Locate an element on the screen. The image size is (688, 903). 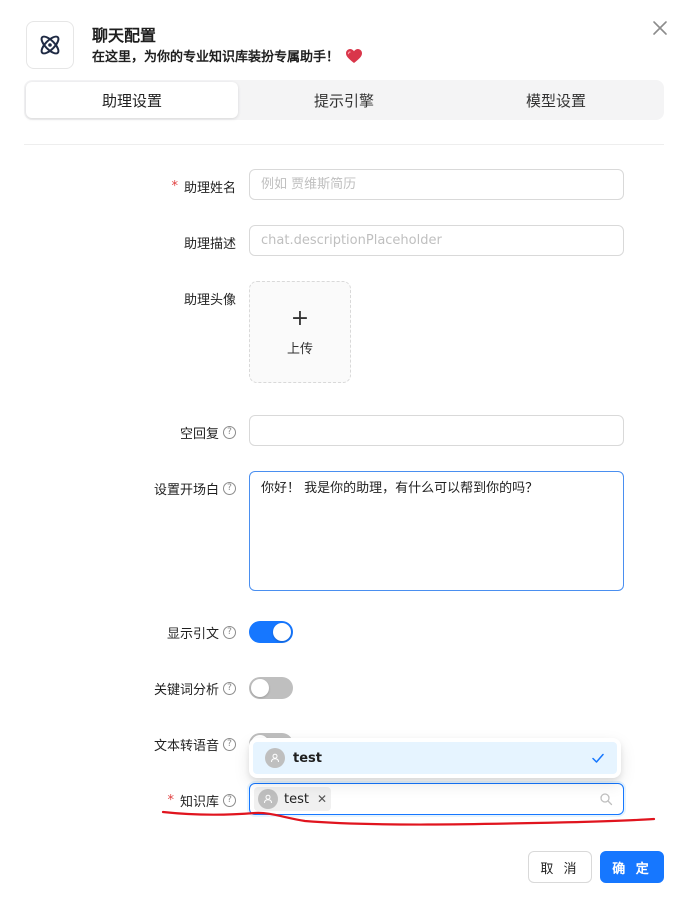
keyword-analysis-toggle is located at coordinates (271, 688).